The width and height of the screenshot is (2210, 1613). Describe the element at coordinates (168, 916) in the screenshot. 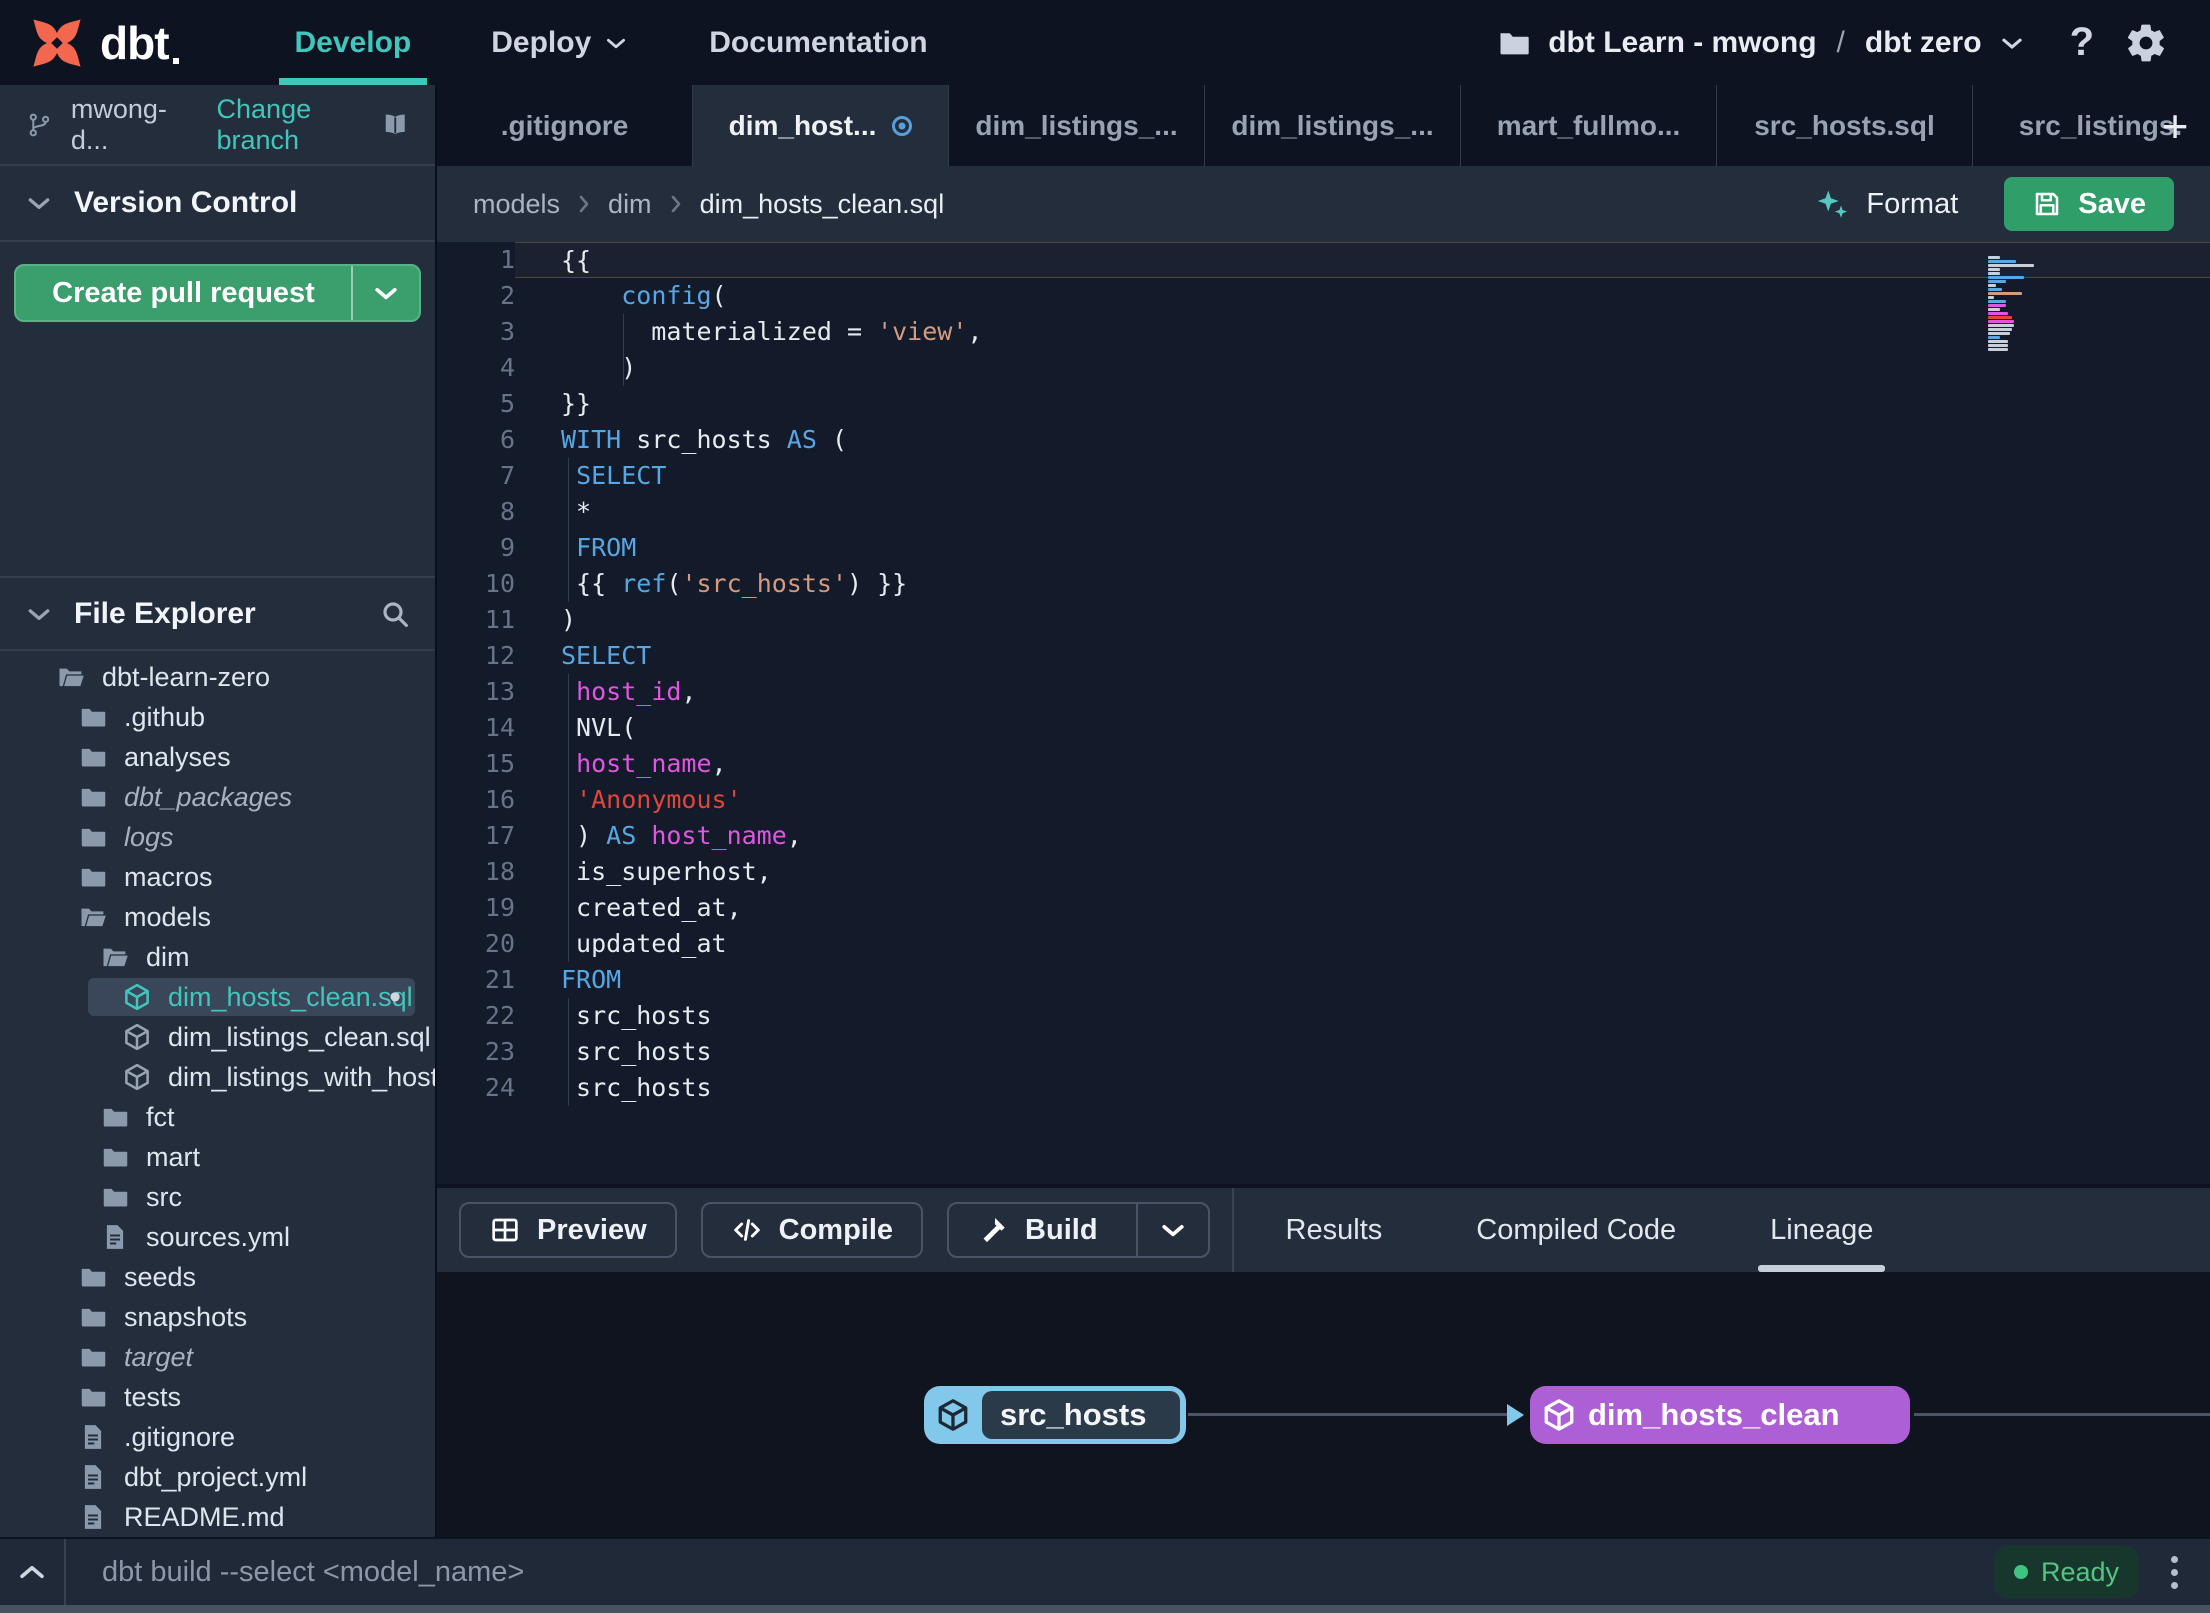

I see `tree-item-label: models` at that location.